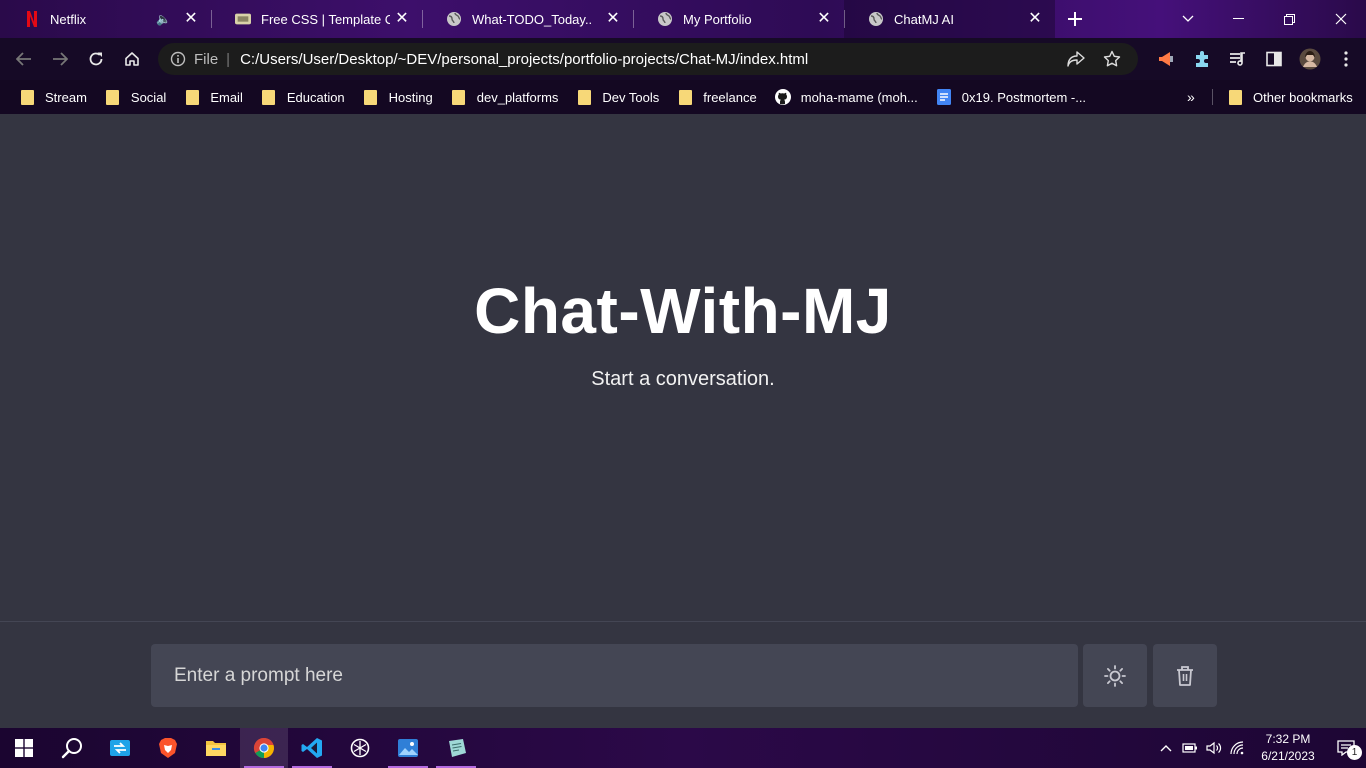  What do you see at coordinates (68, 19) in the screenshot?
I see `tab-title: Netflix` at bounding box center [68, 19].